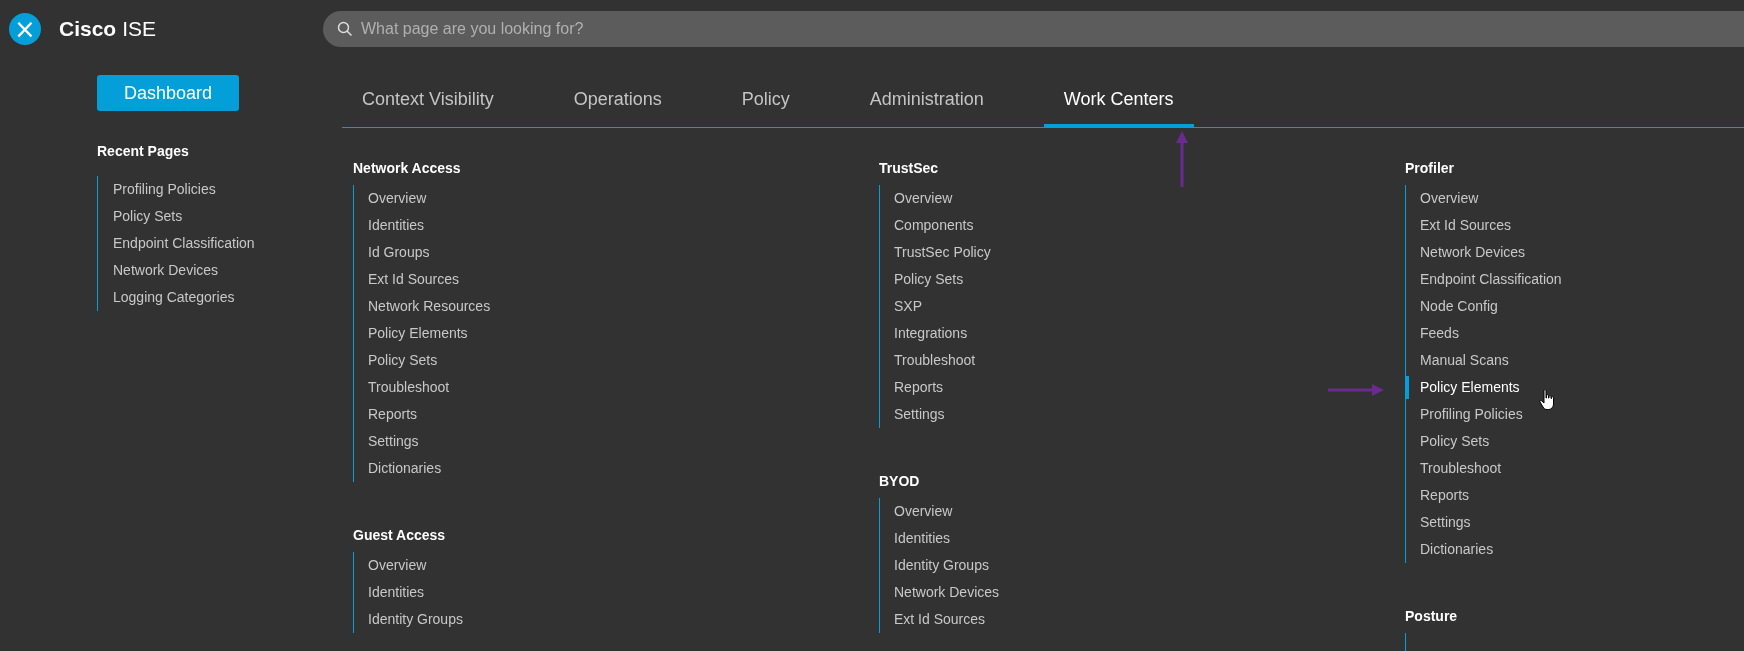 The height and width of the screenshot is (651, 1744). I want to click on recent-page-link: Profiling Policies, so click(164, 189).